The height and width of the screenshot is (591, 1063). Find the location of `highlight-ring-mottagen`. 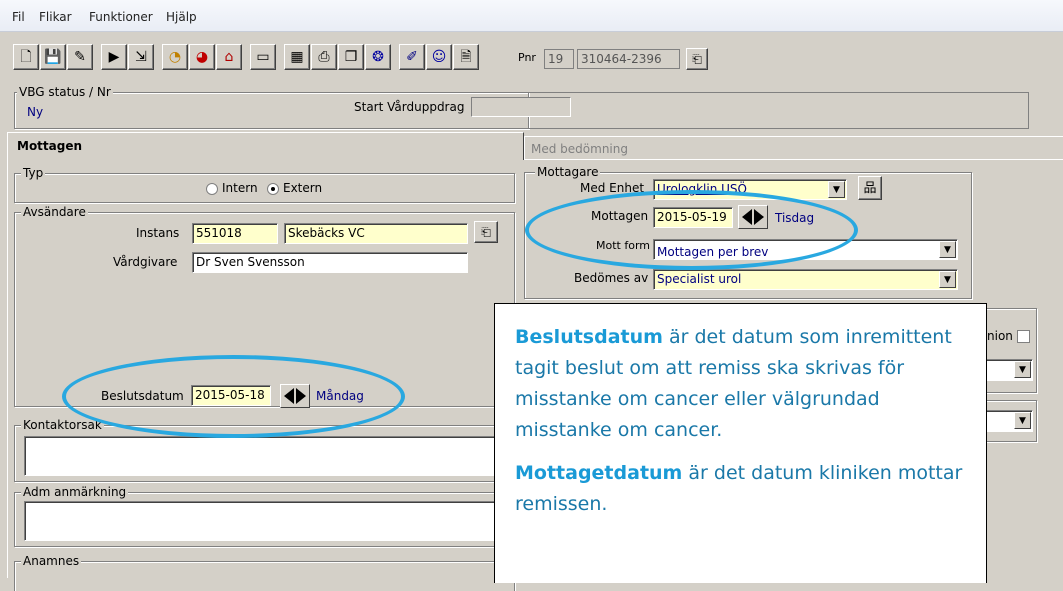

highlight-ring-mottagen is located at coordinates (691, 230).